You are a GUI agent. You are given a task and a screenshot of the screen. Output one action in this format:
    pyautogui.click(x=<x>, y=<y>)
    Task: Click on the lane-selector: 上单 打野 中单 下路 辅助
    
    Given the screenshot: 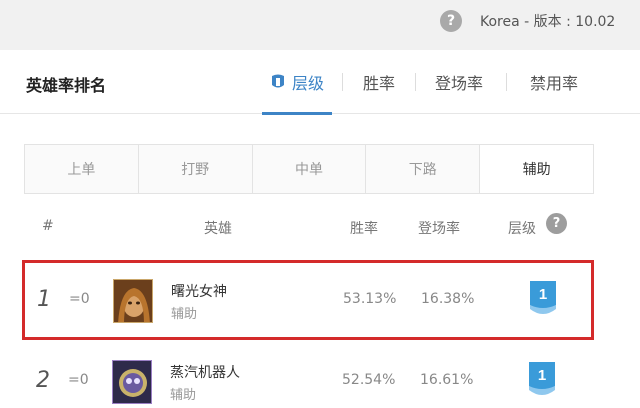 What is the action you would take?
    pyautogui.click(x=309, y=169)
    